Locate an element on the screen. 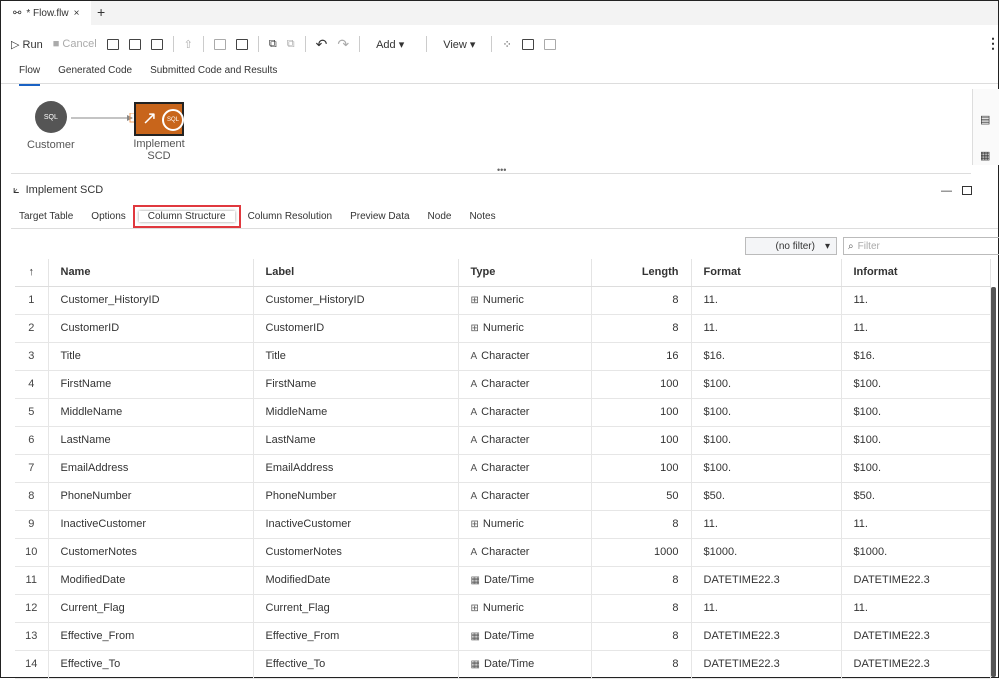 The width and height of the screenshot is (999, 679). informat-cell-text: 11. is located at coordinates (860, 524).